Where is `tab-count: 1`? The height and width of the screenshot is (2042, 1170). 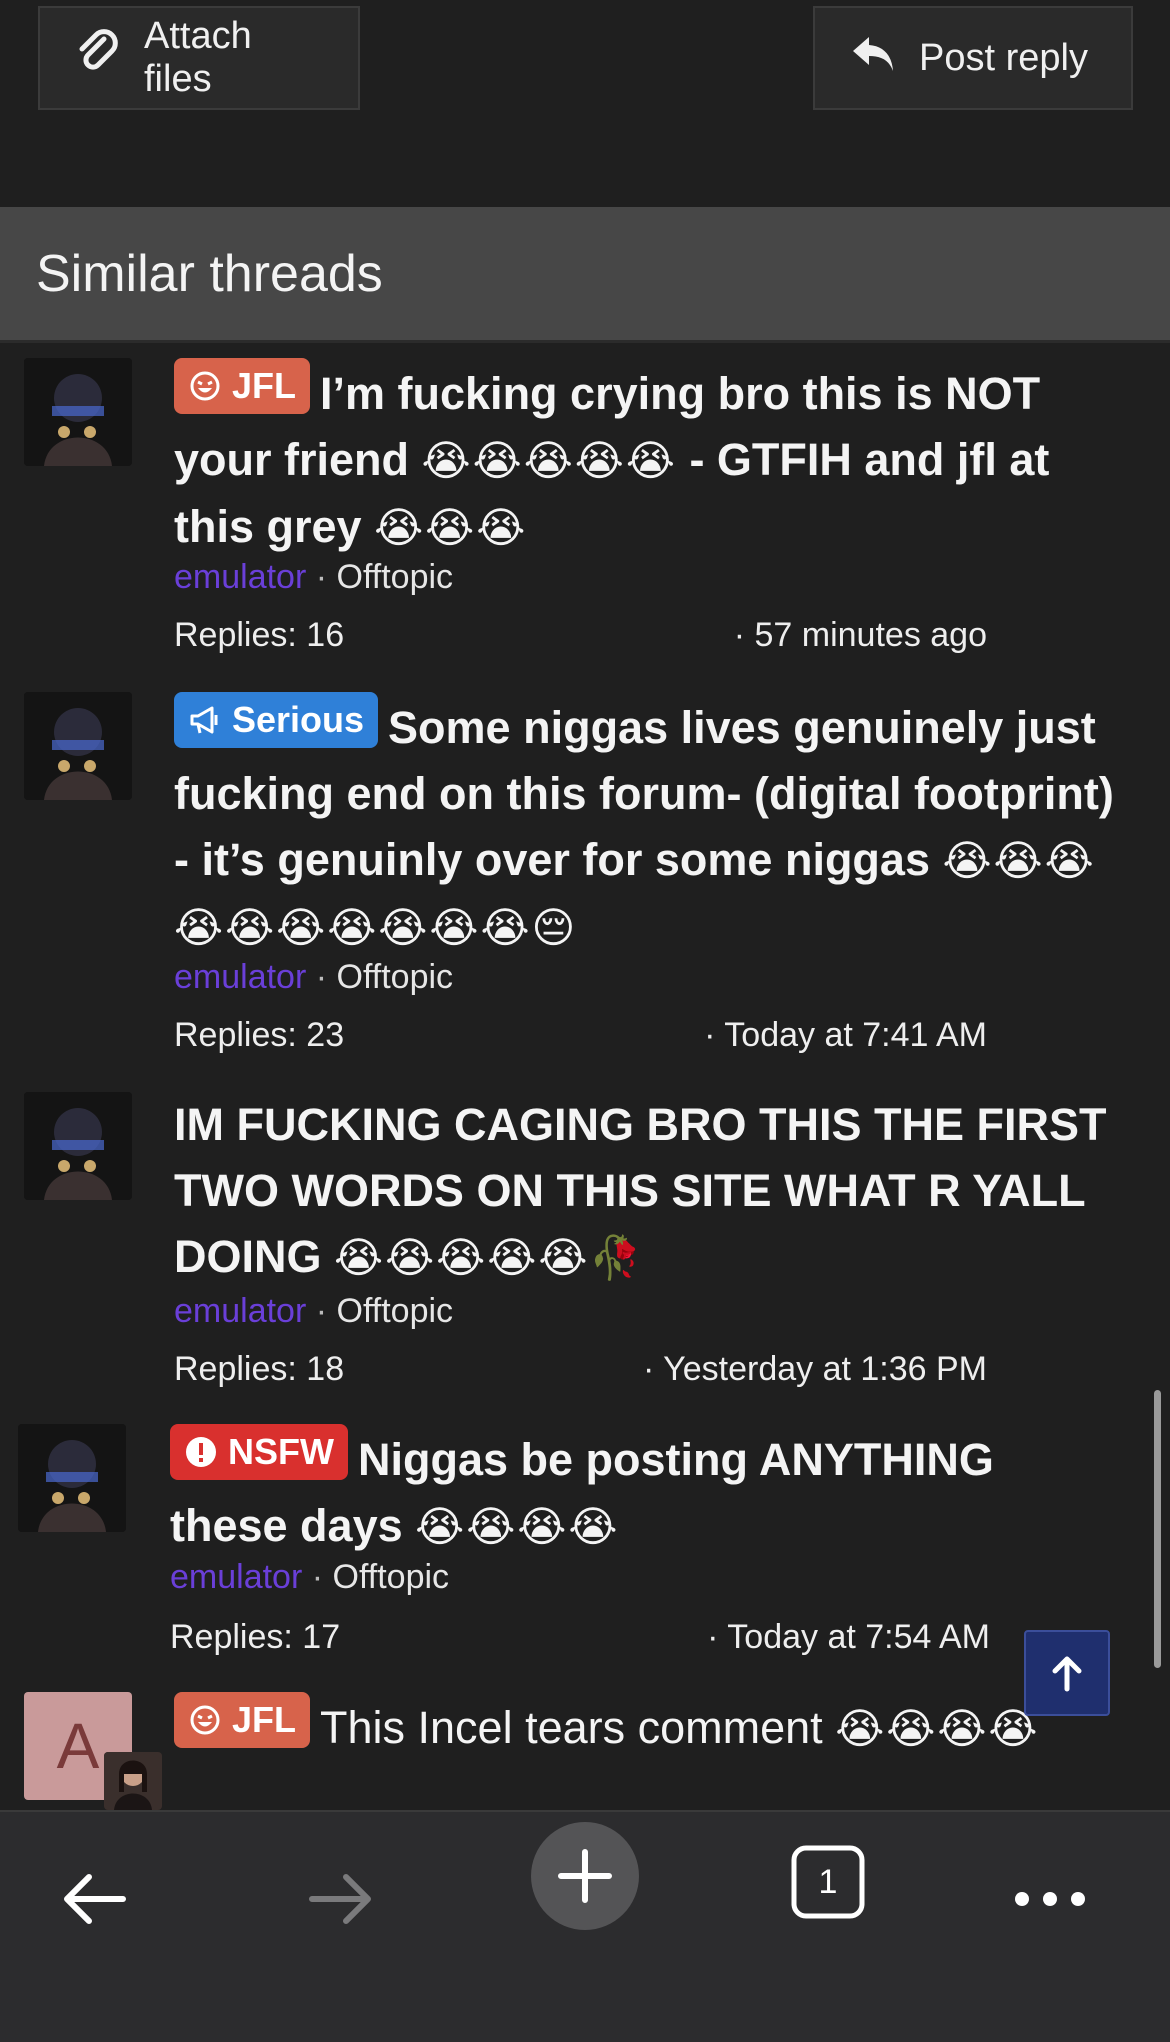
tab-count: 1 is located at coordinates (828, 1881).